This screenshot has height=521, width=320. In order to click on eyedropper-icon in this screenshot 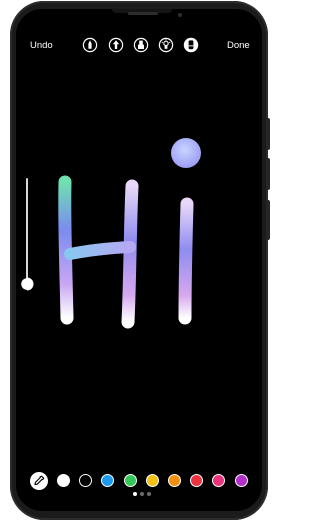, I will do `click(39, 480)`.